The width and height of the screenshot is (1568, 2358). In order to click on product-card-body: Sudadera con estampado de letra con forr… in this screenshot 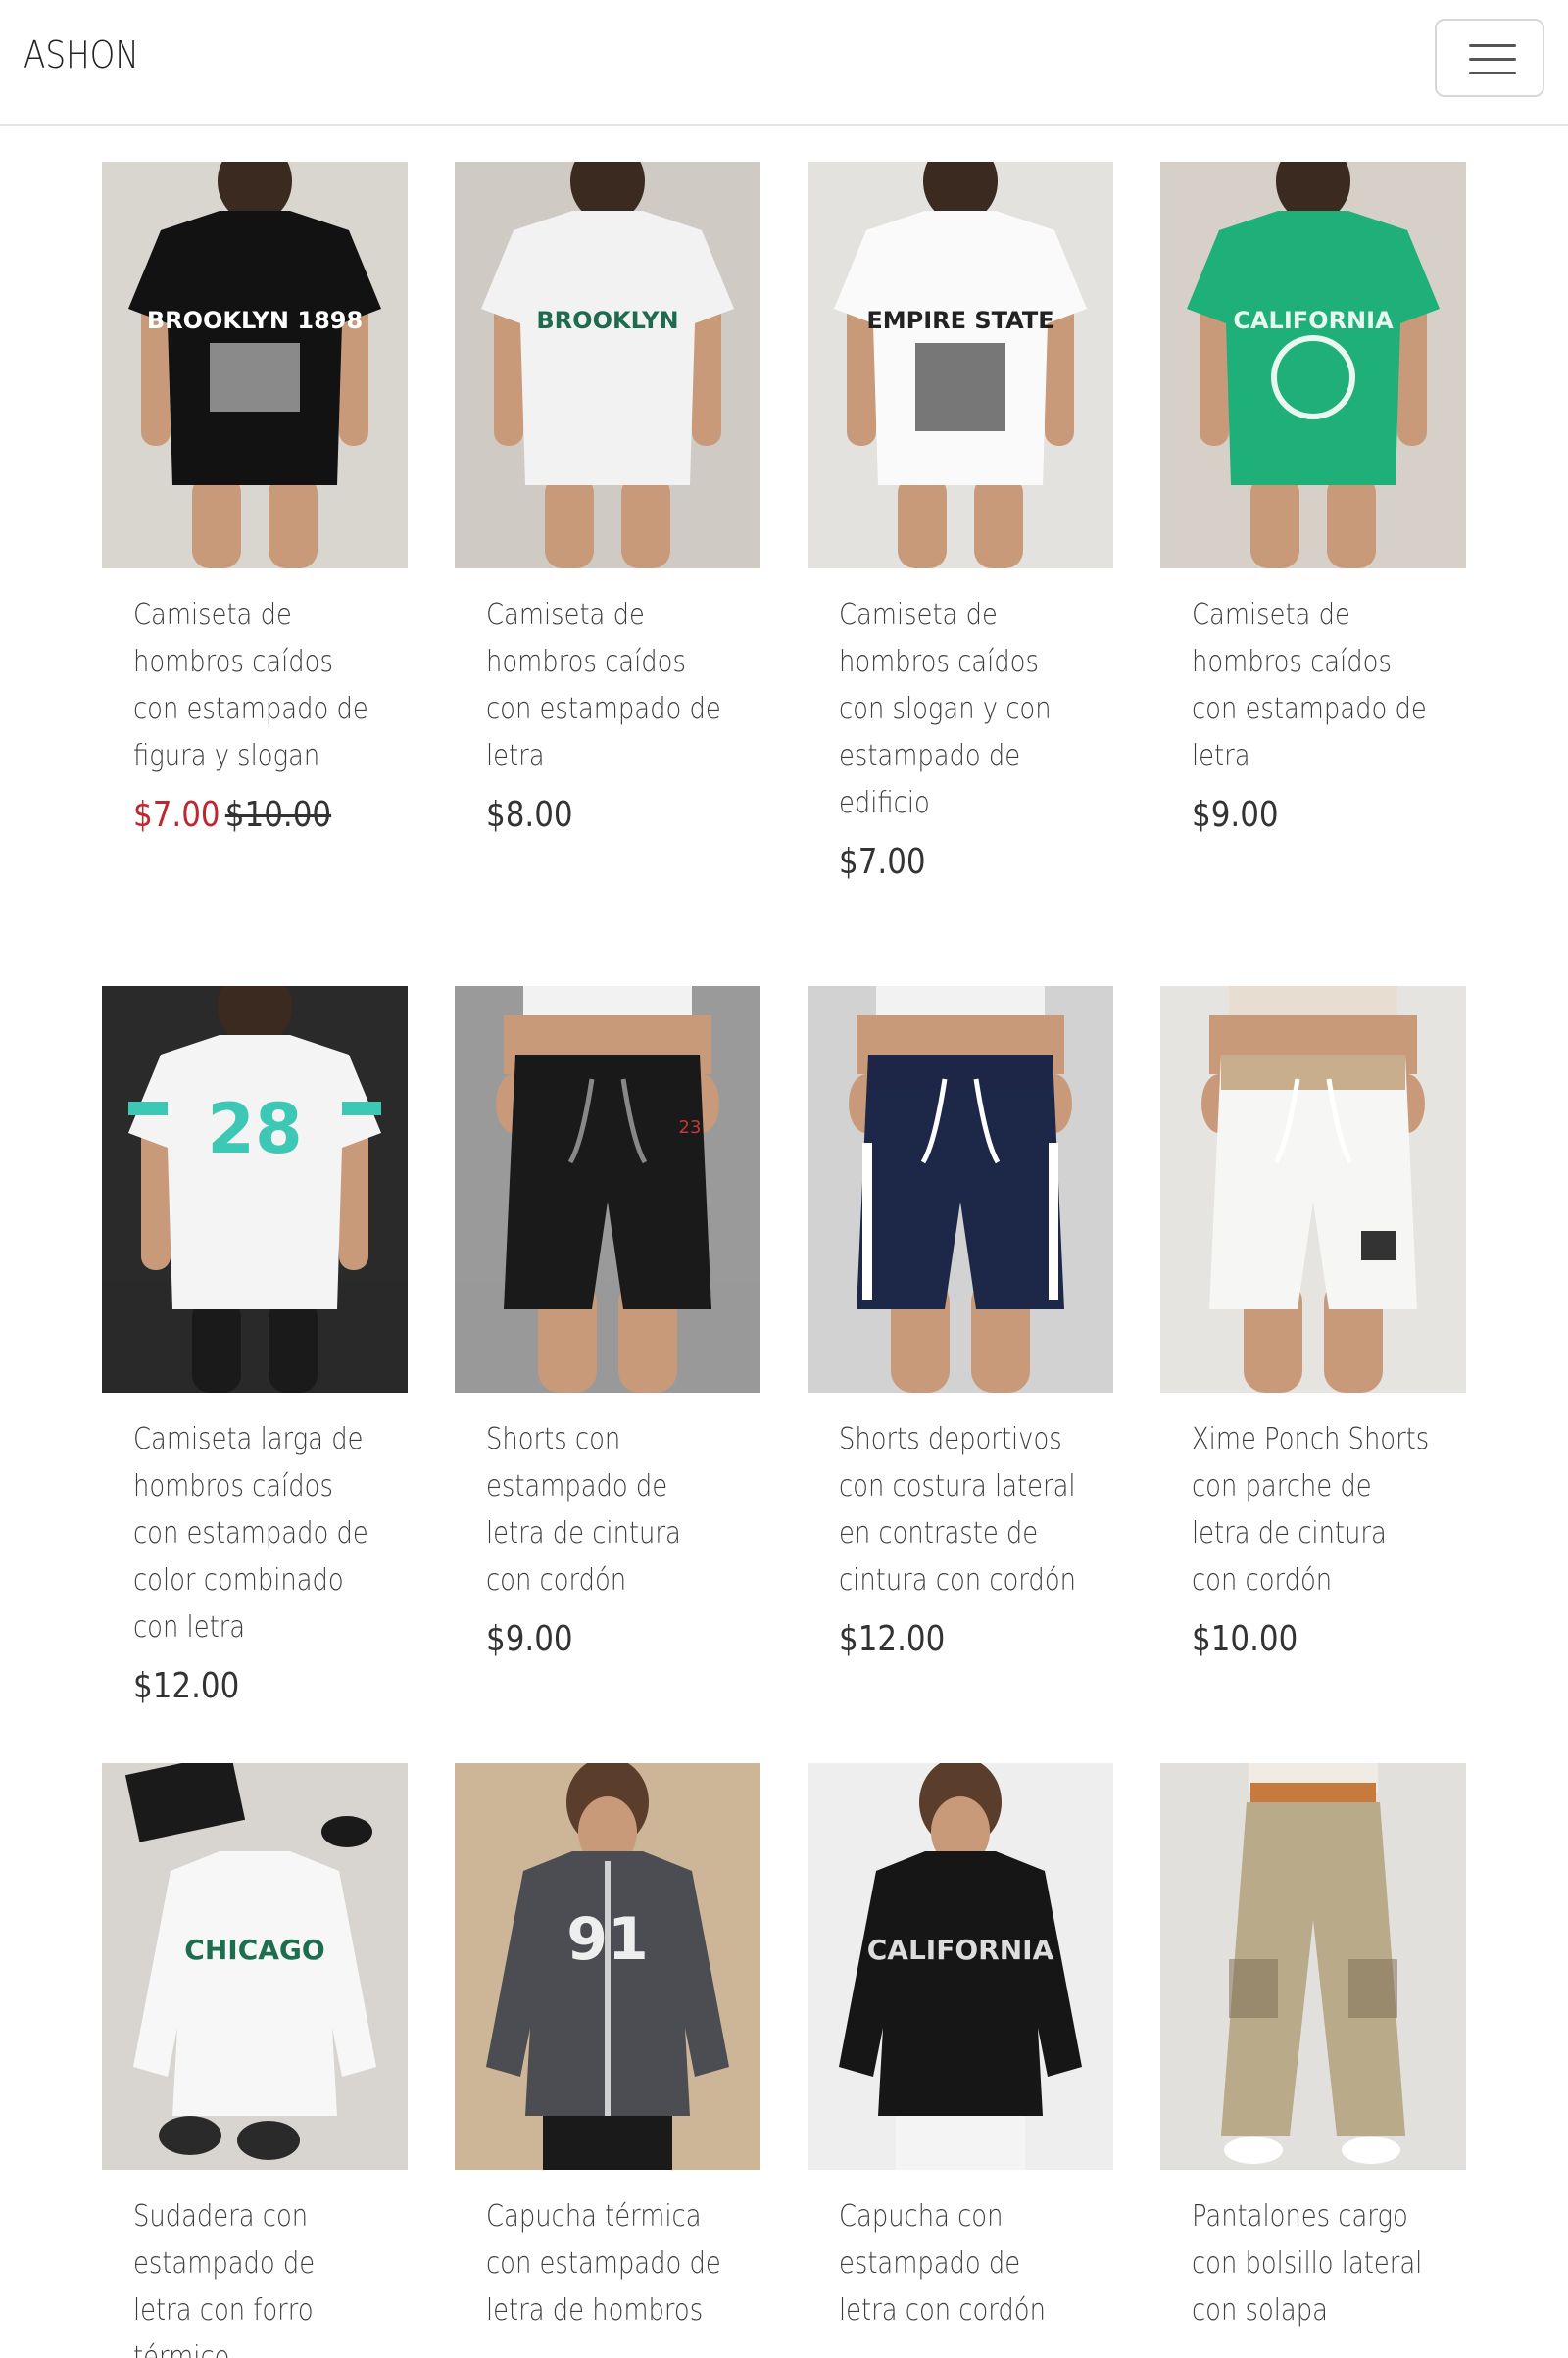, I will do `click(255, 2264)`.